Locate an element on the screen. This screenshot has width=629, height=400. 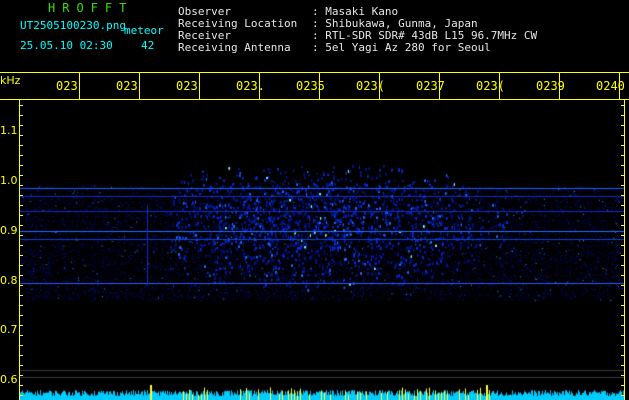
time-tick: 0239 is located at coordinates (550, 86).